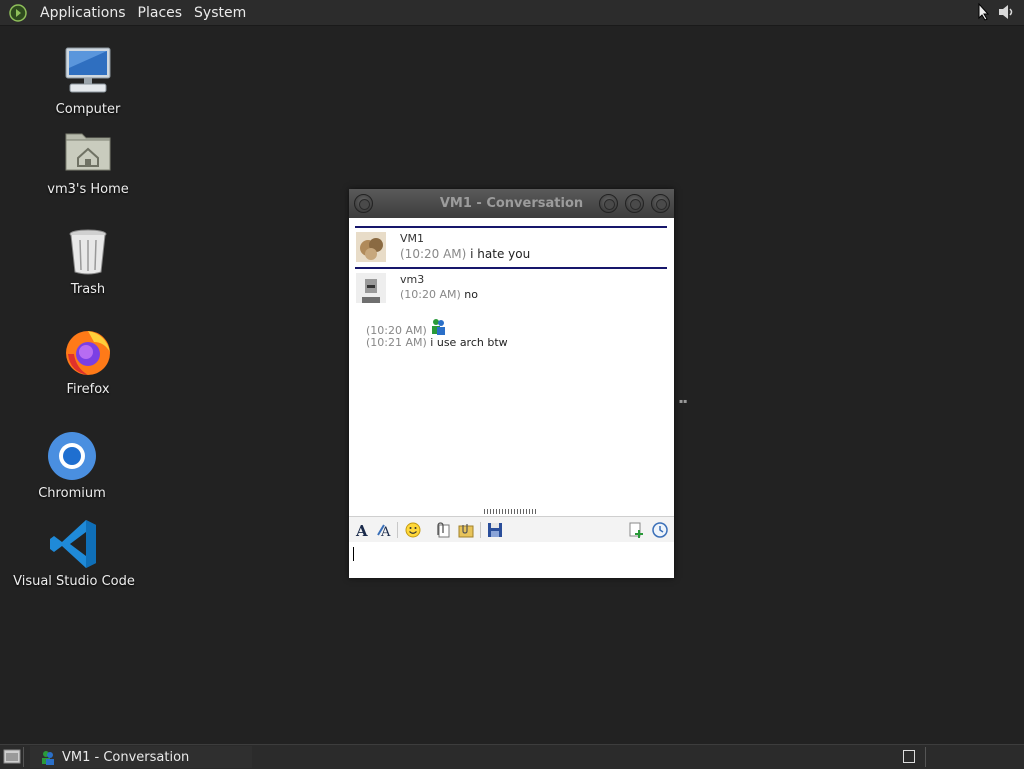 Image resolution: width=1024 pixels, height=769 pixels. I want to click on message-timestamp: (10:21 AM), so click(396, 342).